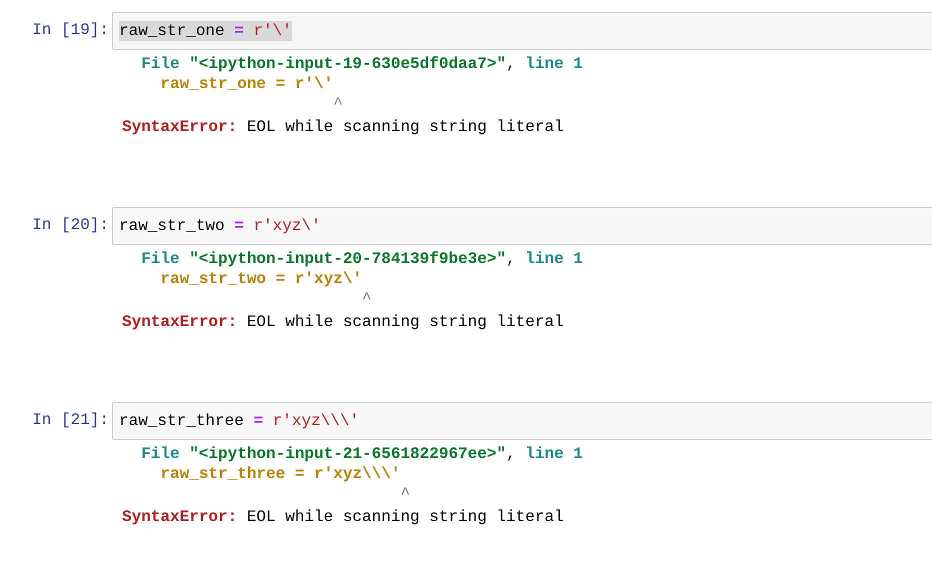 The height and width of the screenshot is (566, 932). I want to click on code-line: raw_str_three = r'xyz\\\', so click(239, 421).